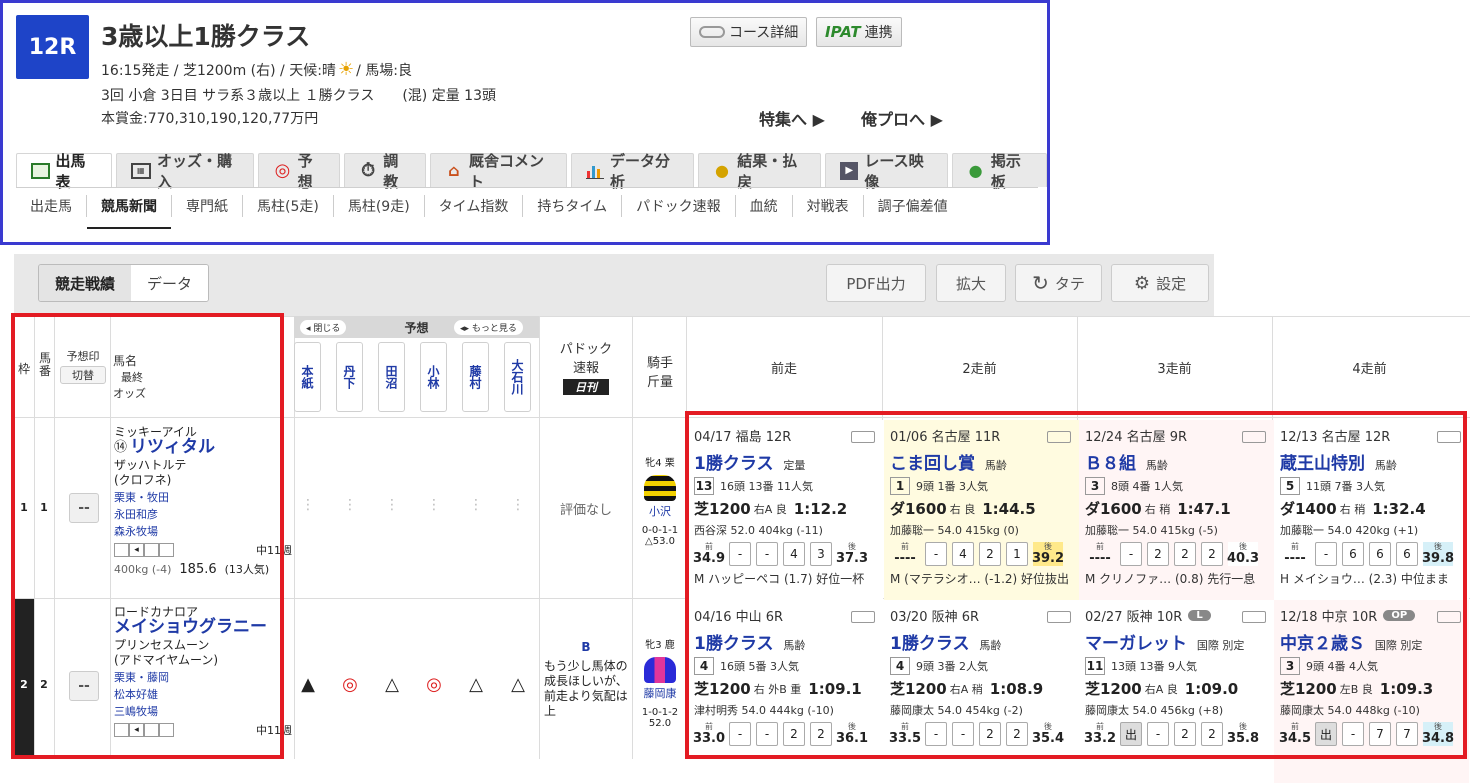 Image resolution: width=1470 pixels, height=783 pixels. What do you see at coordinates (999, 171) in the screenshot?
I see `tab-bbs: ● 掲示板` at bounding box center [999, 171].